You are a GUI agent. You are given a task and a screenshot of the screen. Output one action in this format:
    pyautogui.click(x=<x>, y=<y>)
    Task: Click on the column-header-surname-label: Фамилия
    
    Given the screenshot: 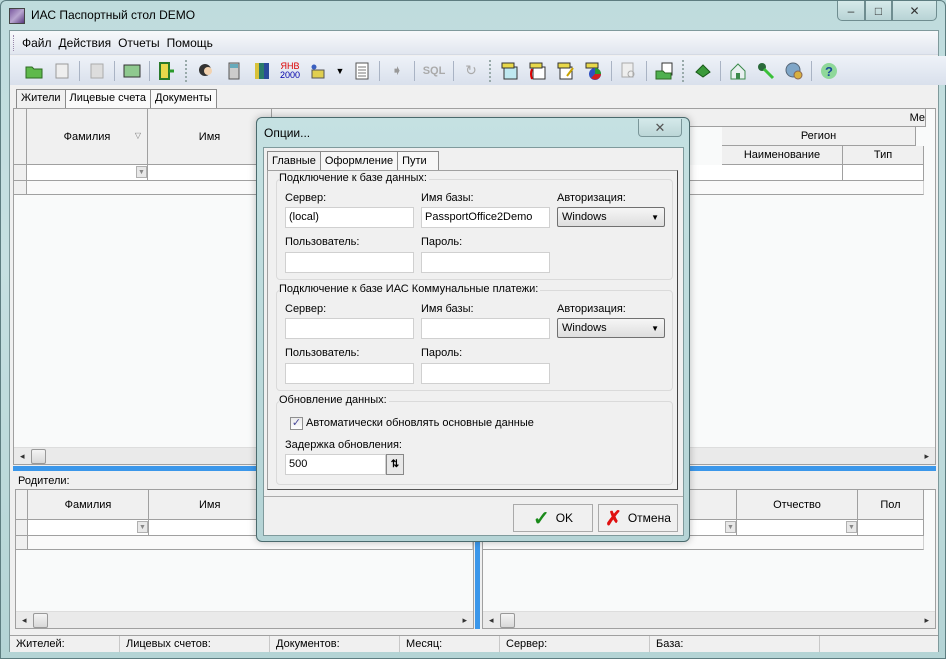 What is the action you would take?
    pyautogui.click(x=87, y=136)
    